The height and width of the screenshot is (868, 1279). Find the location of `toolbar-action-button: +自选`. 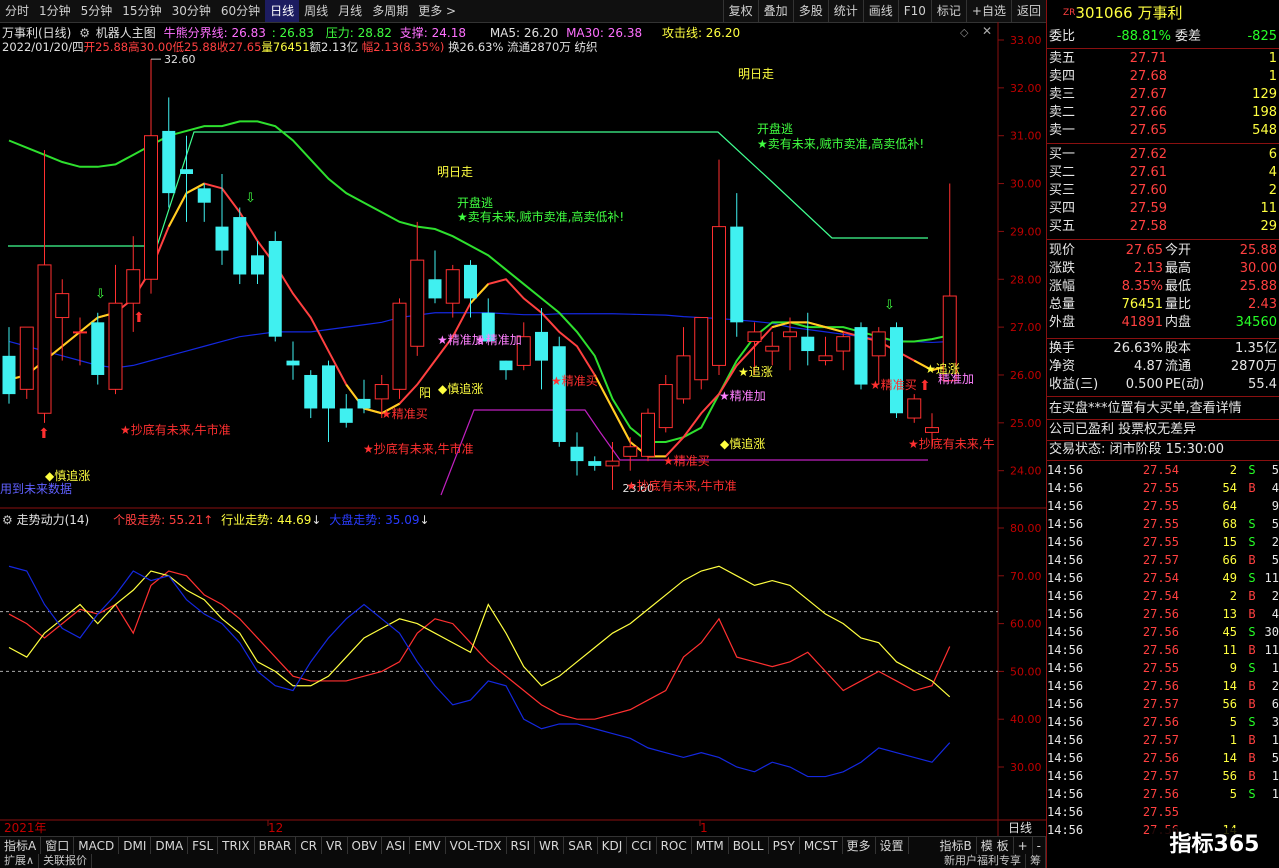

toolbar-action-button: +自选 is located at coordinates (988, 11).